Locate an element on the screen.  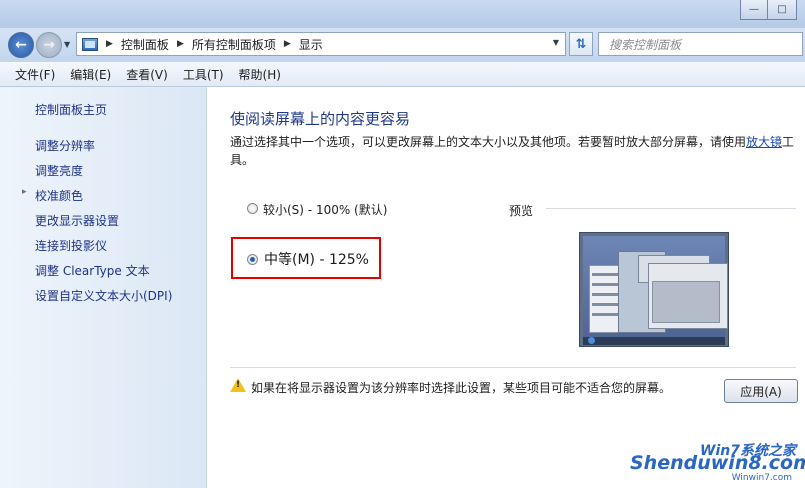
menu-tools: 工具(T) is located at coordinates (203, 74).